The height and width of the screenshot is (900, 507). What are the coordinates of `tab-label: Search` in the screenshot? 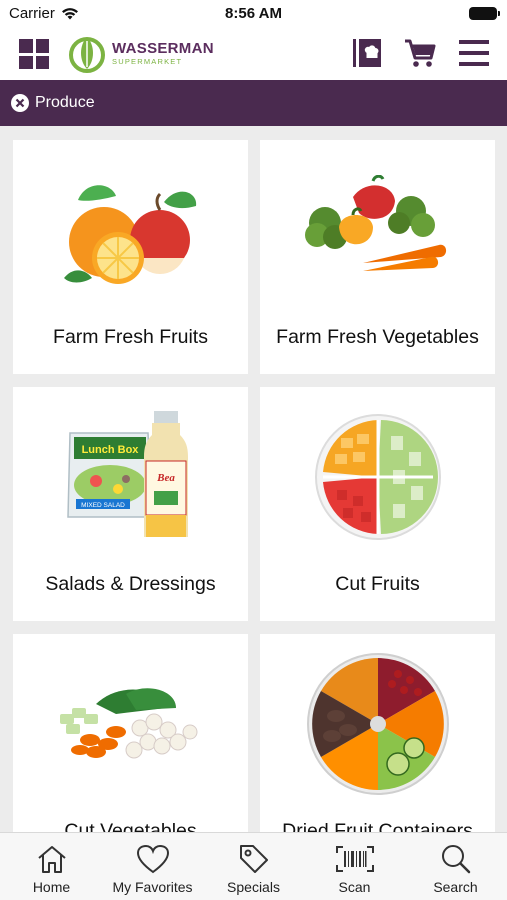 It's located at (455, 887).